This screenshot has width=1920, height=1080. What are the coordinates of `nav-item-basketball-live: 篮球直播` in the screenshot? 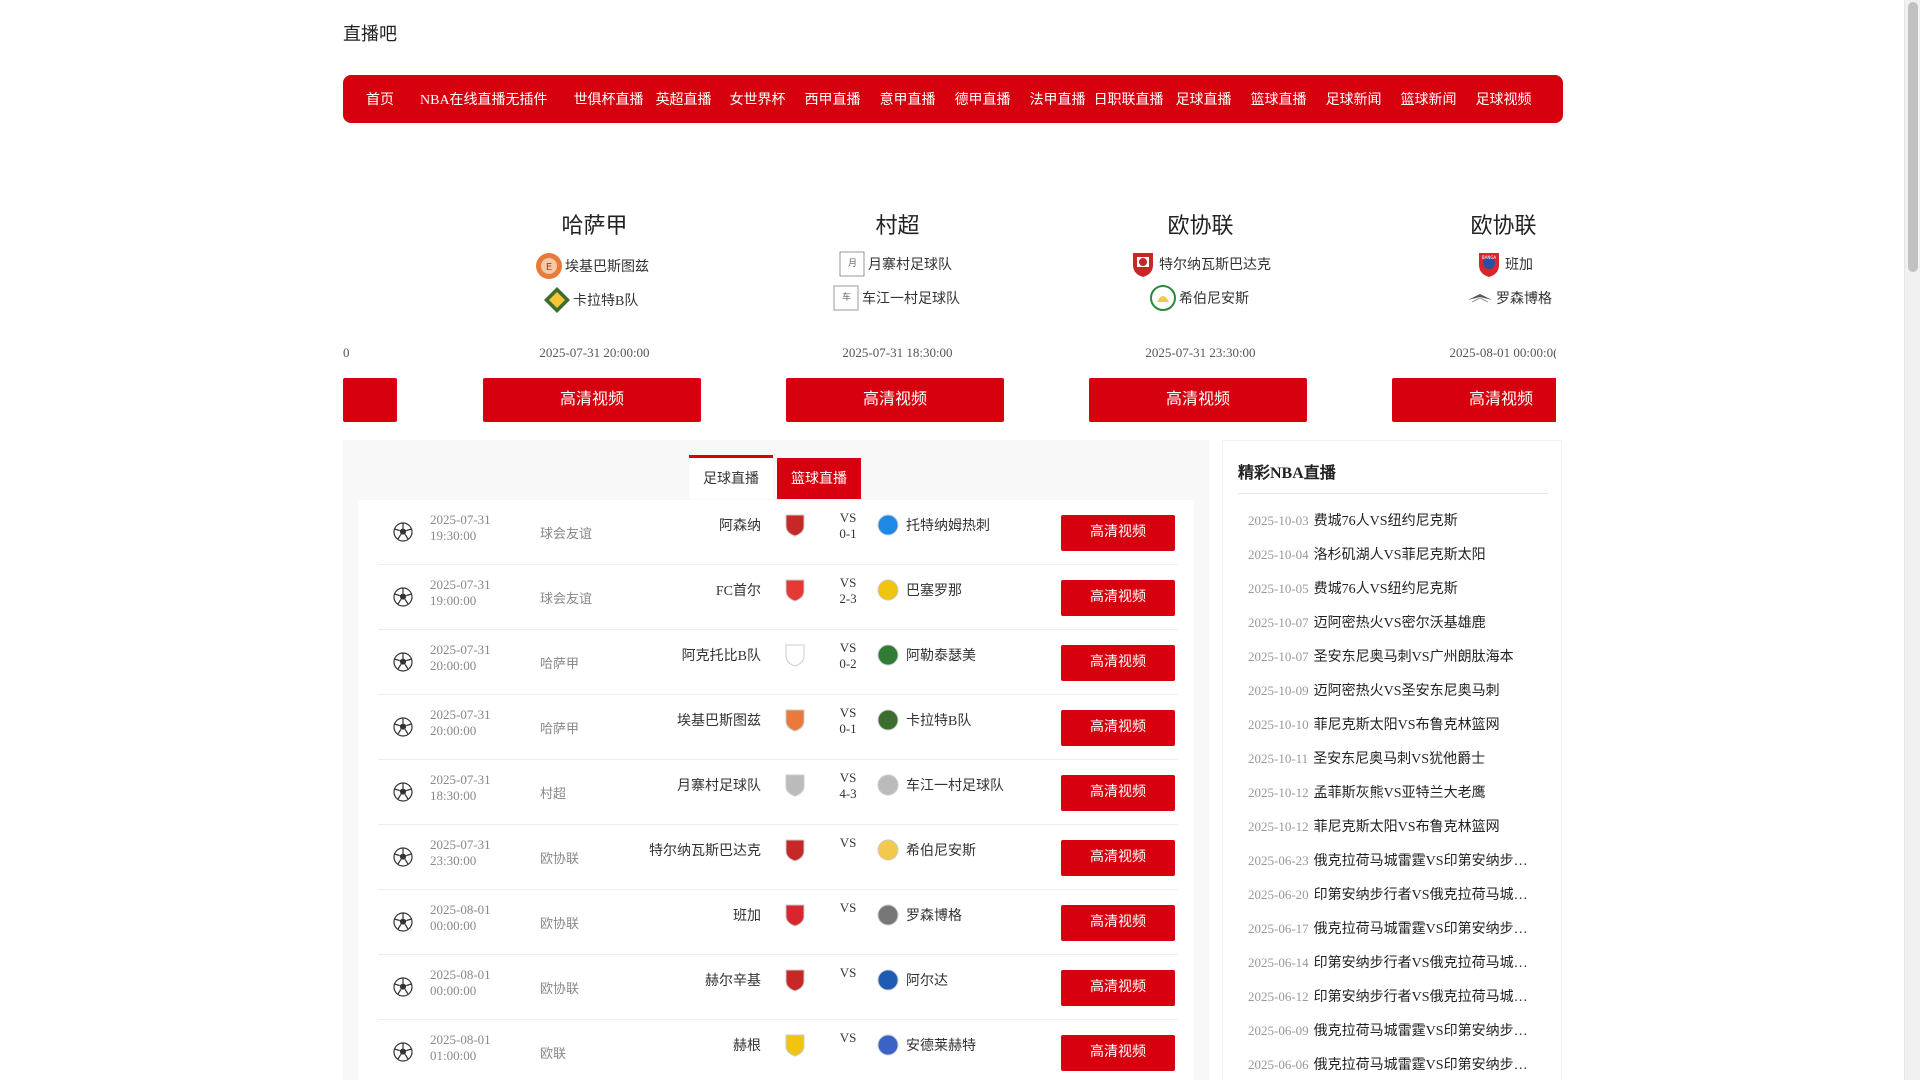 It's located at (1279, 99).